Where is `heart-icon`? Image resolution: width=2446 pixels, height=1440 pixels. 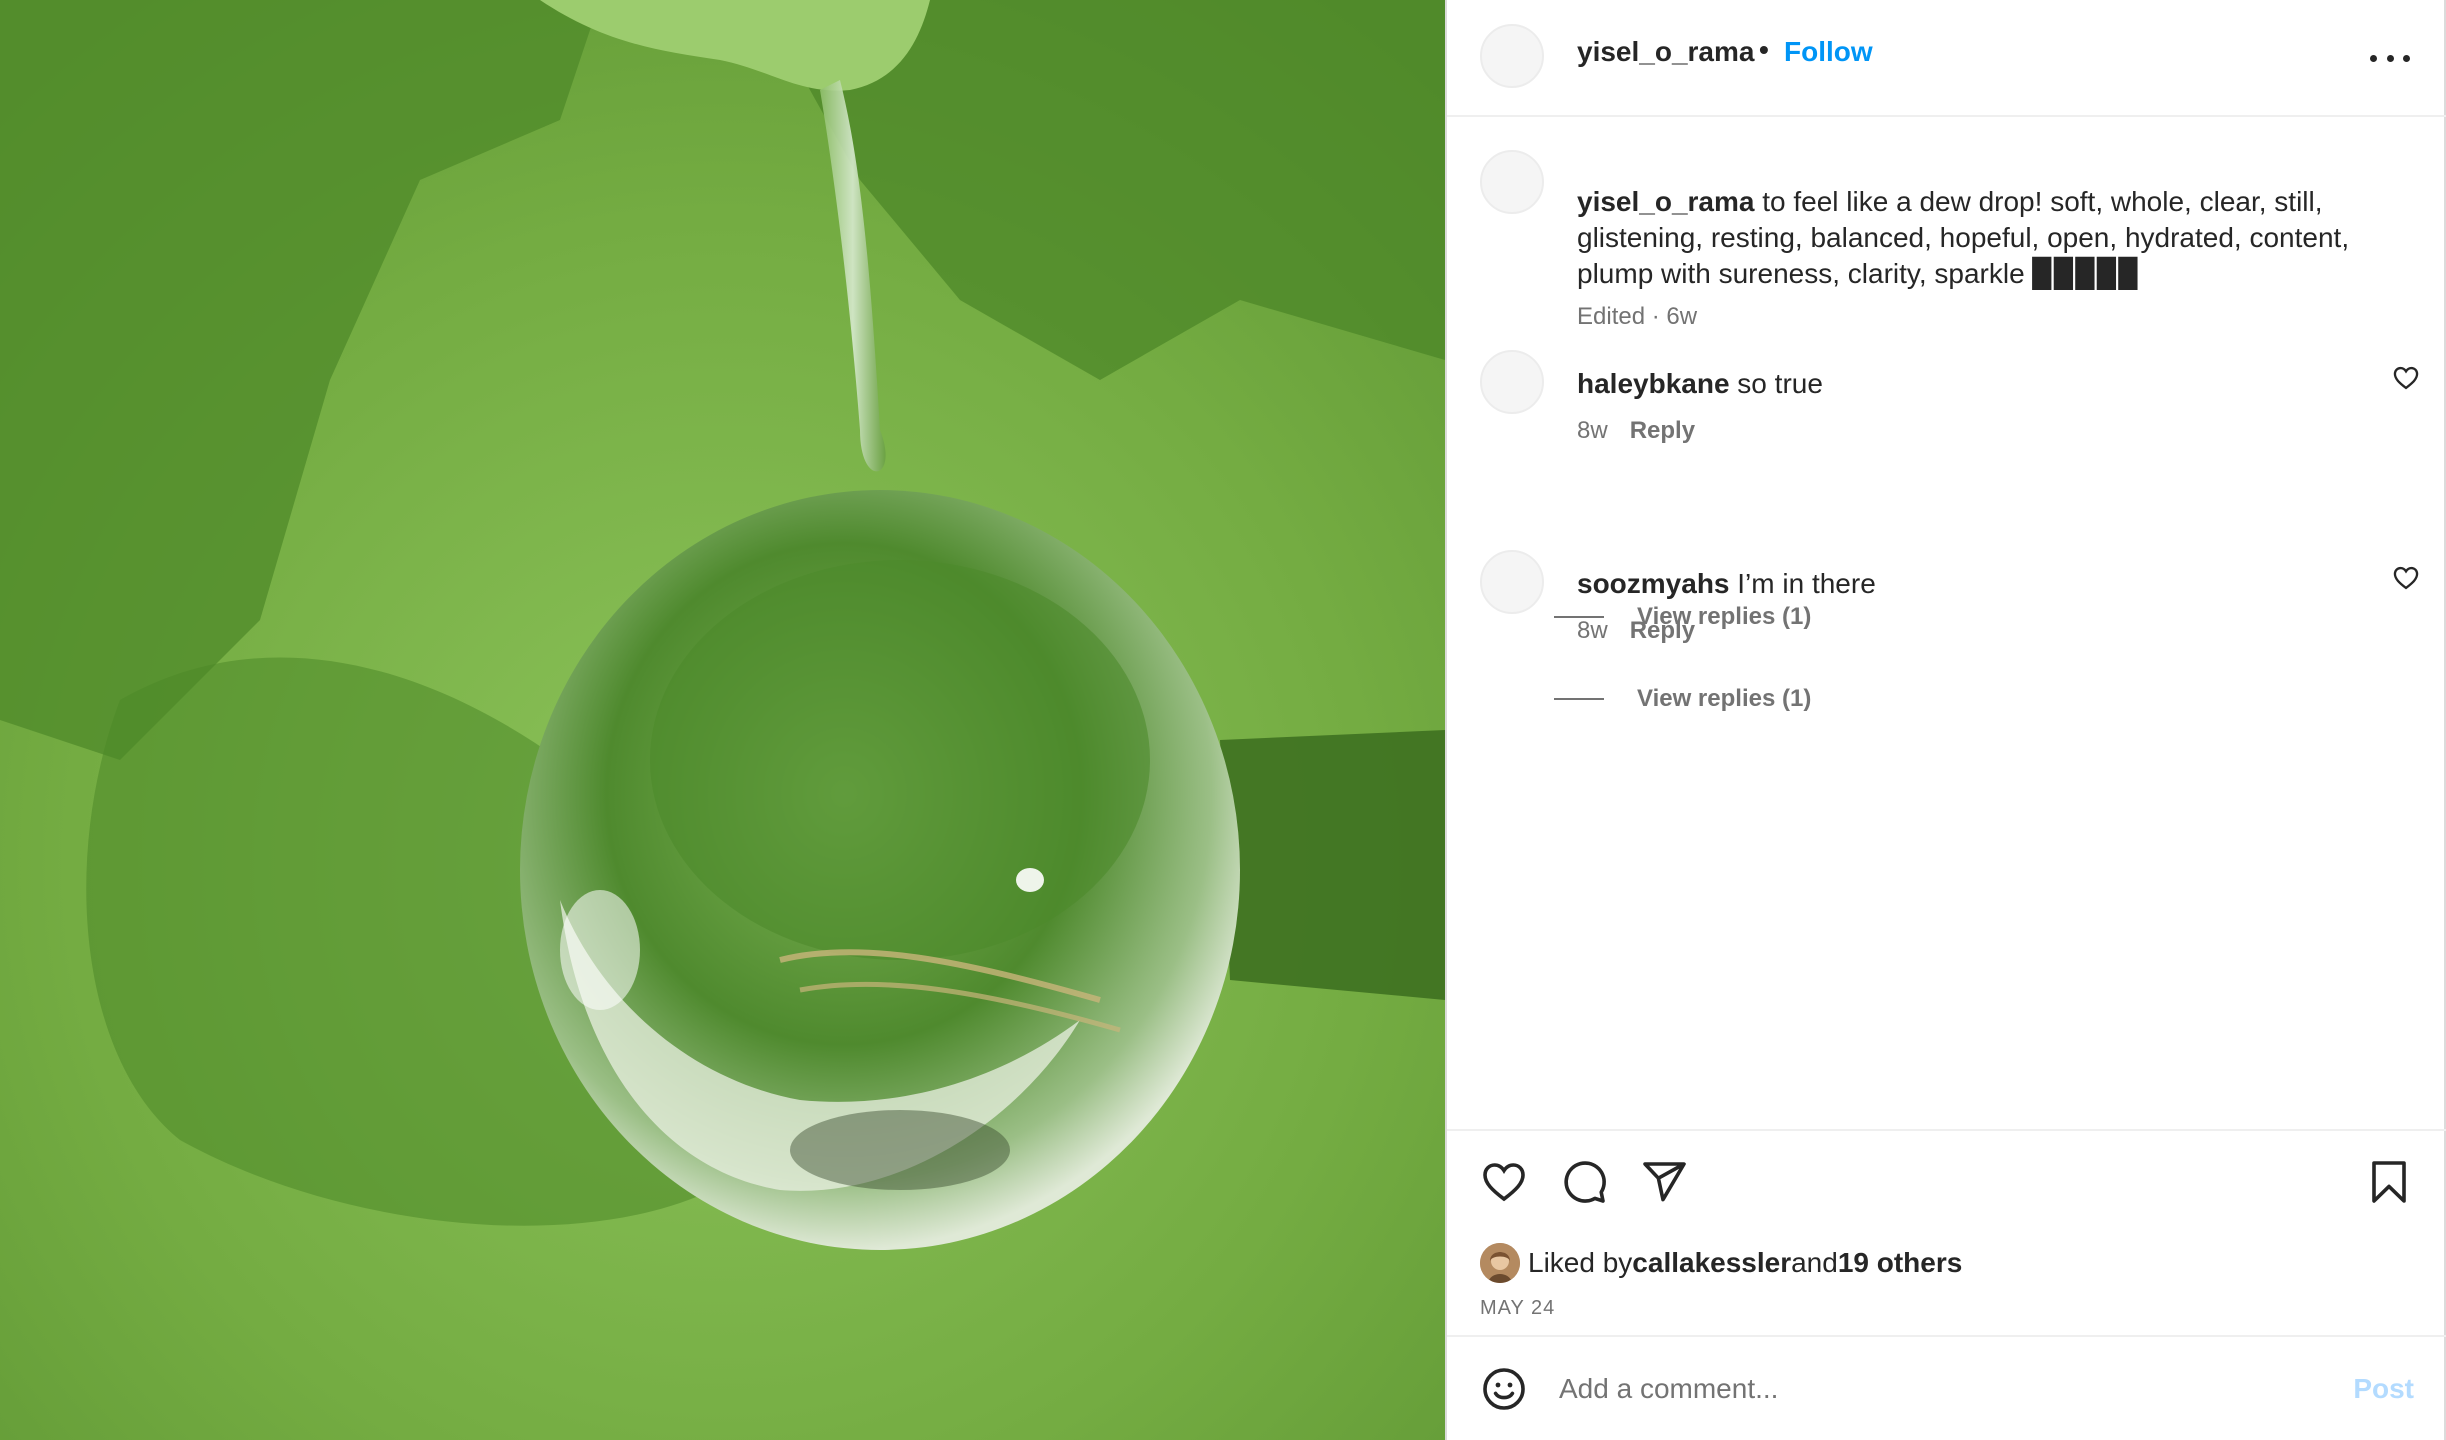
heart-icon is located at coordinates (1504, 1182).